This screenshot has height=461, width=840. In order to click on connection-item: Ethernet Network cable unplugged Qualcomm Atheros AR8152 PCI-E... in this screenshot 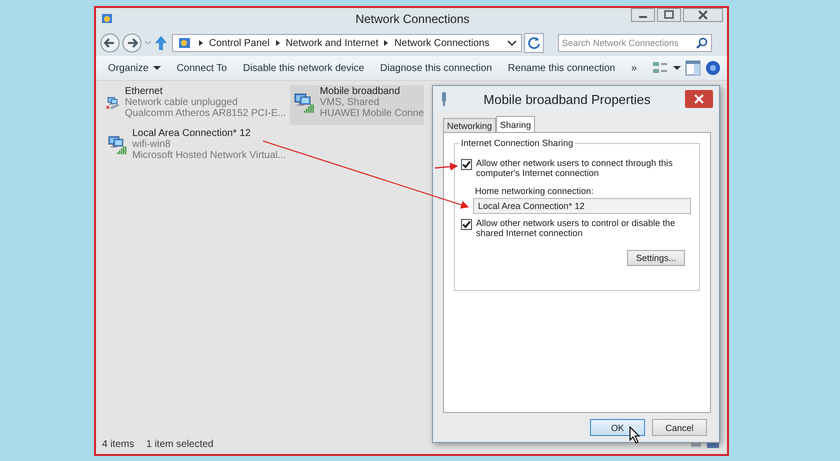, I will do `click(195, 105)`.